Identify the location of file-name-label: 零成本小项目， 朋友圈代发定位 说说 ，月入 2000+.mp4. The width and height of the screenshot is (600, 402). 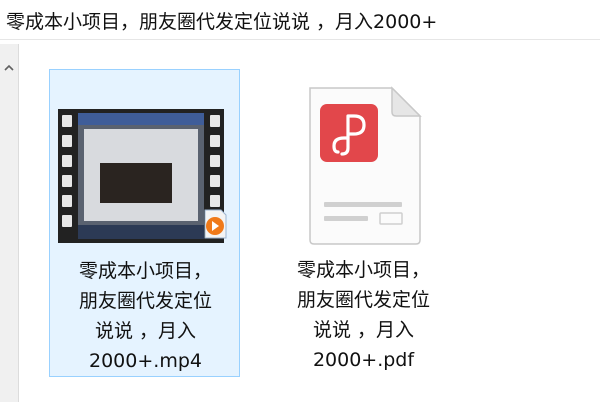
(145, 316).